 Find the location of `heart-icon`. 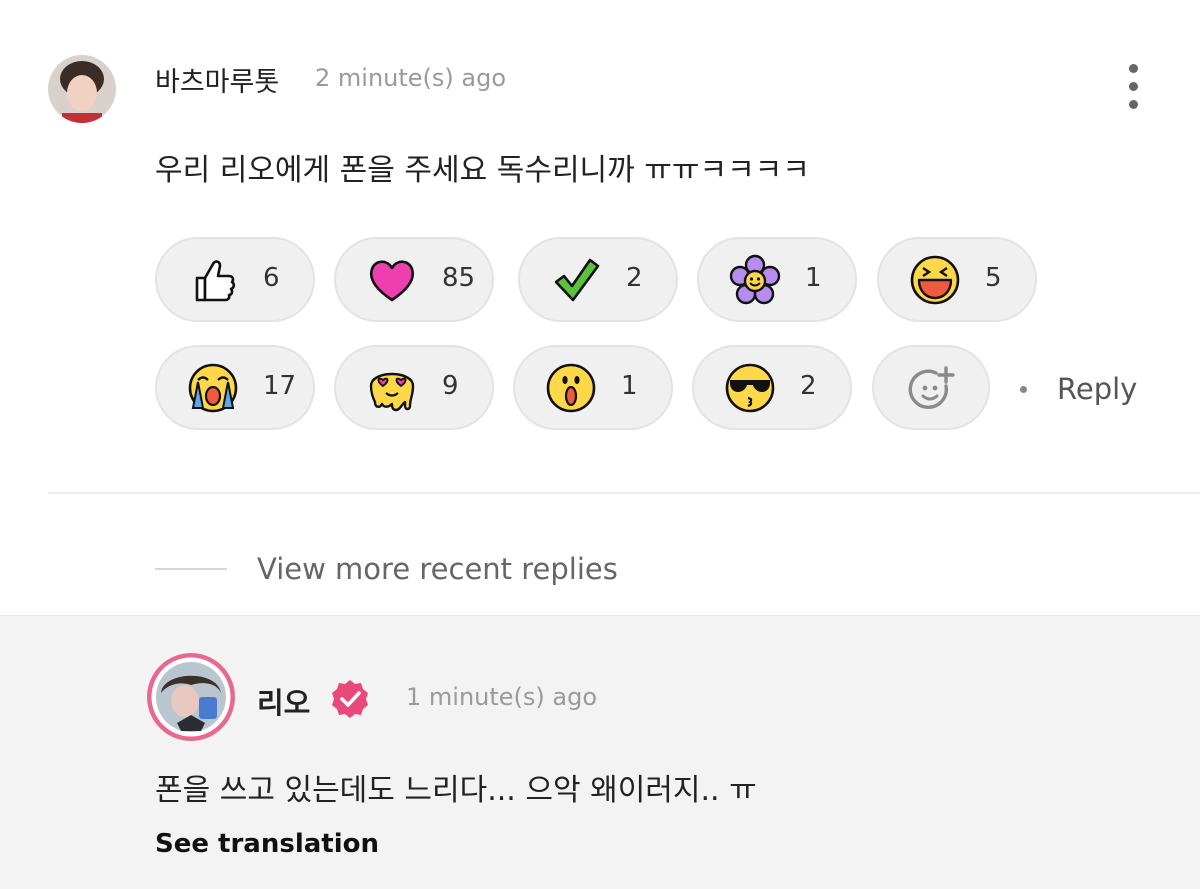

heart-icon is located at coordinates (392, 281).